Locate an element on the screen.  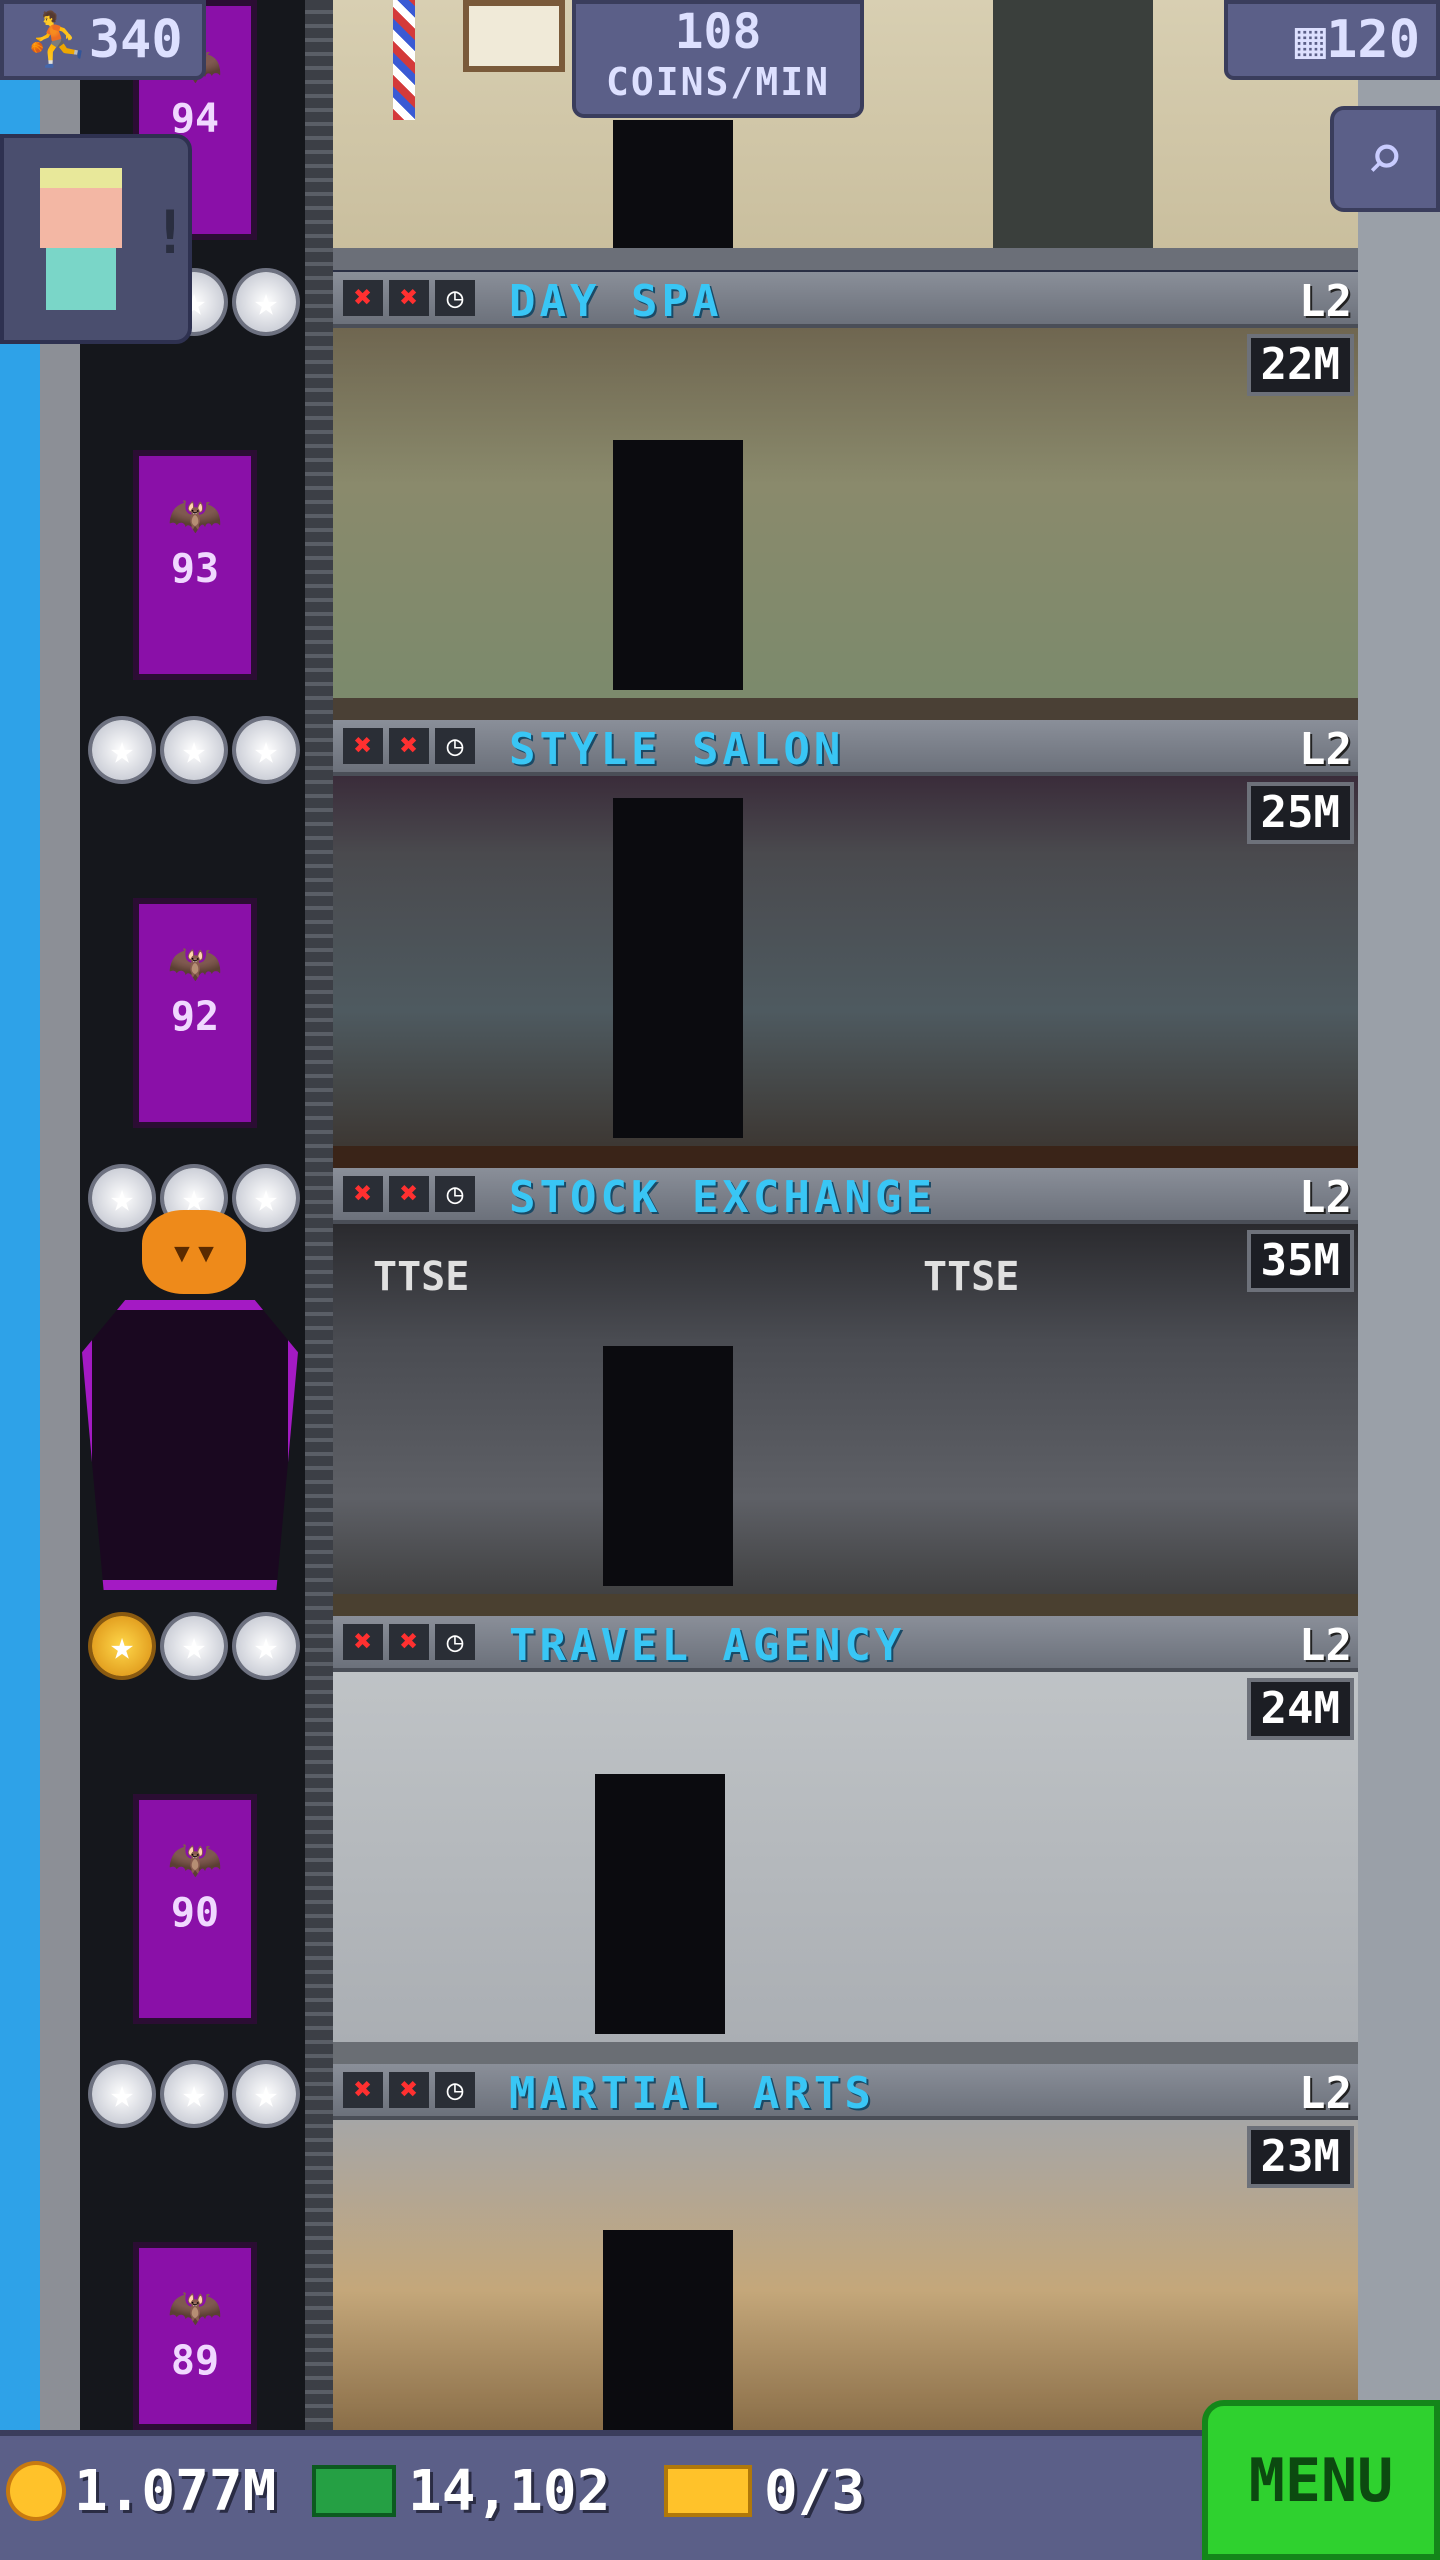
elevator-floor-number: 93 is located at coordinates (195, 569).